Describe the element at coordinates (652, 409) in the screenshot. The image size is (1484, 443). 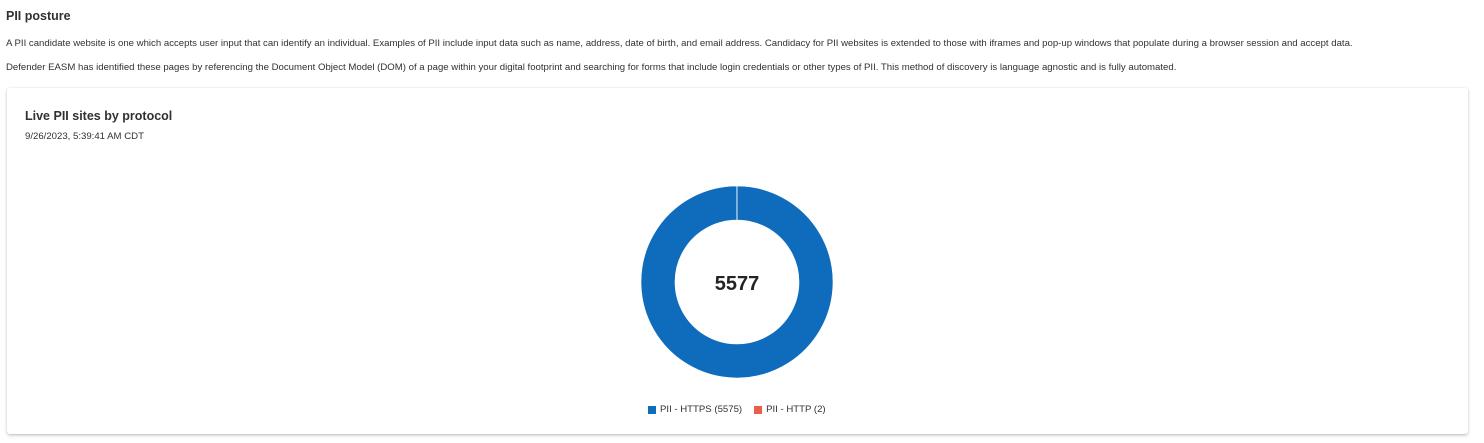
I see `legend-swatch-https` at that location.